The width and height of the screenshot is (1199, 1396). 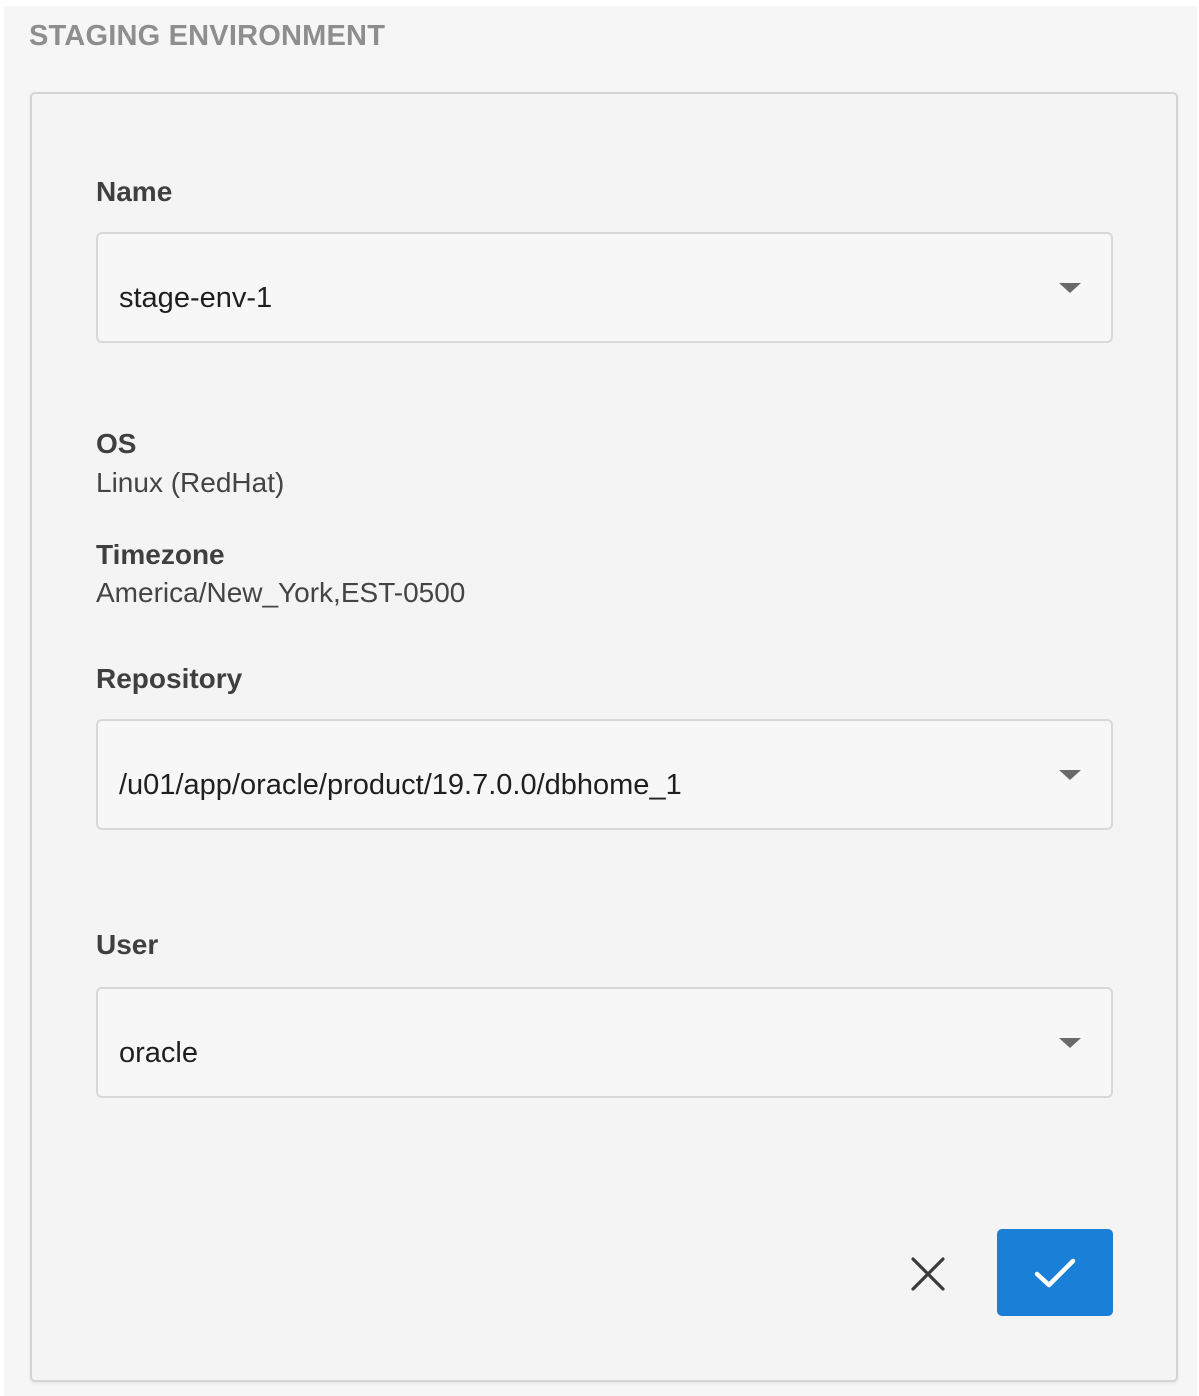 What do you see at coordinates (127, 944) in the screenshot?
I see `user-label: User` at bounding box center [127, 944].